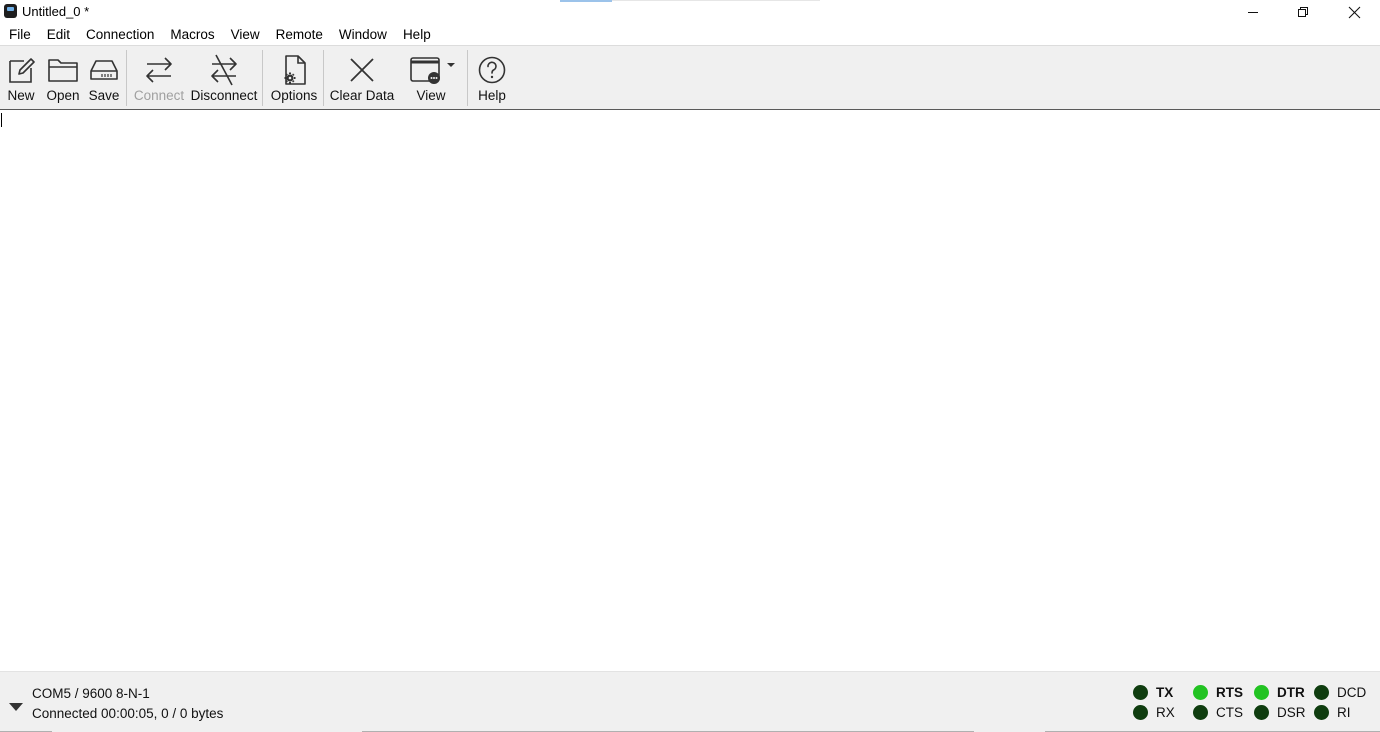 The height and width of the screenshot is (732, 1380). I want to click on restore-icon, so click(1303, 12).